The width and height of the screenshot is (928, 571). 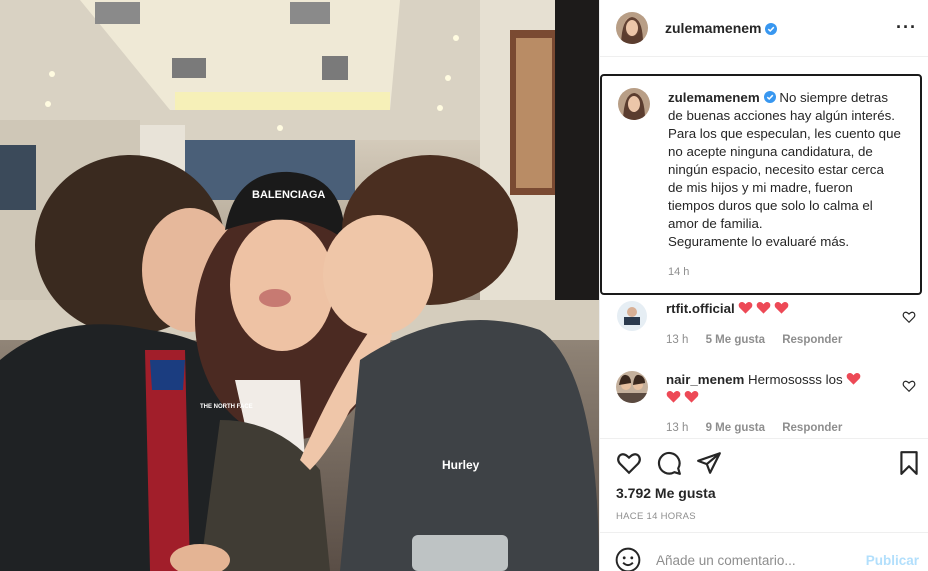 What do you see at coordinates (288, 195) in the screenshot?
I see `cap-text: BALENCIAGA` at bounding box center [288, 195].